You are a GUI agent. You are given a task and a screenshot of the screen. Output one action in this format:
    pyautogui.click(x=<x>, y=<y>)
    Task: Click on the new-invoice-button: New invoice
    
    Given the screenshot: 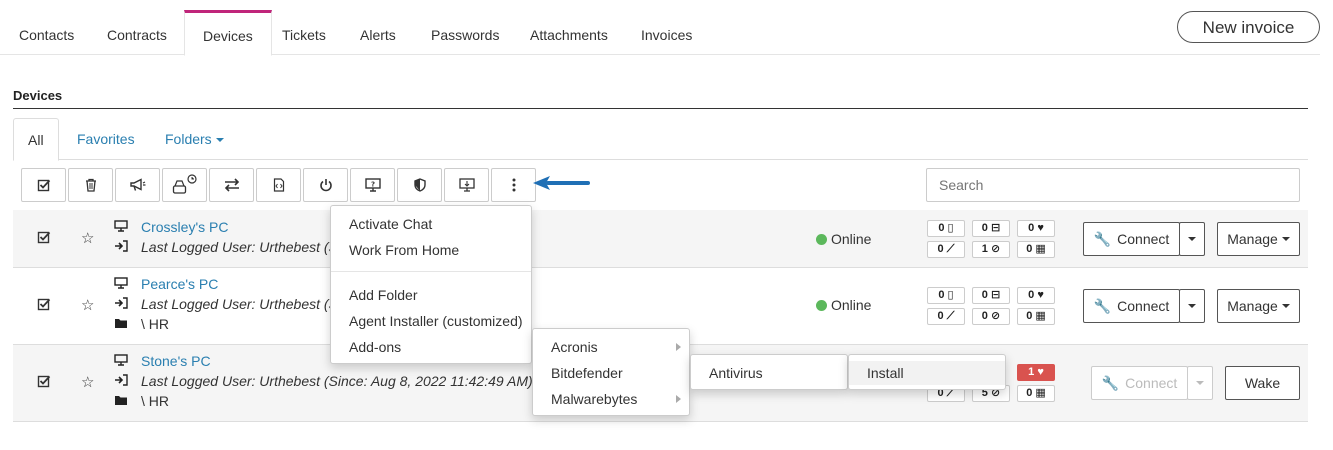 What is the action you would take?
    pyautogui.click(x=1248, y=27)
    